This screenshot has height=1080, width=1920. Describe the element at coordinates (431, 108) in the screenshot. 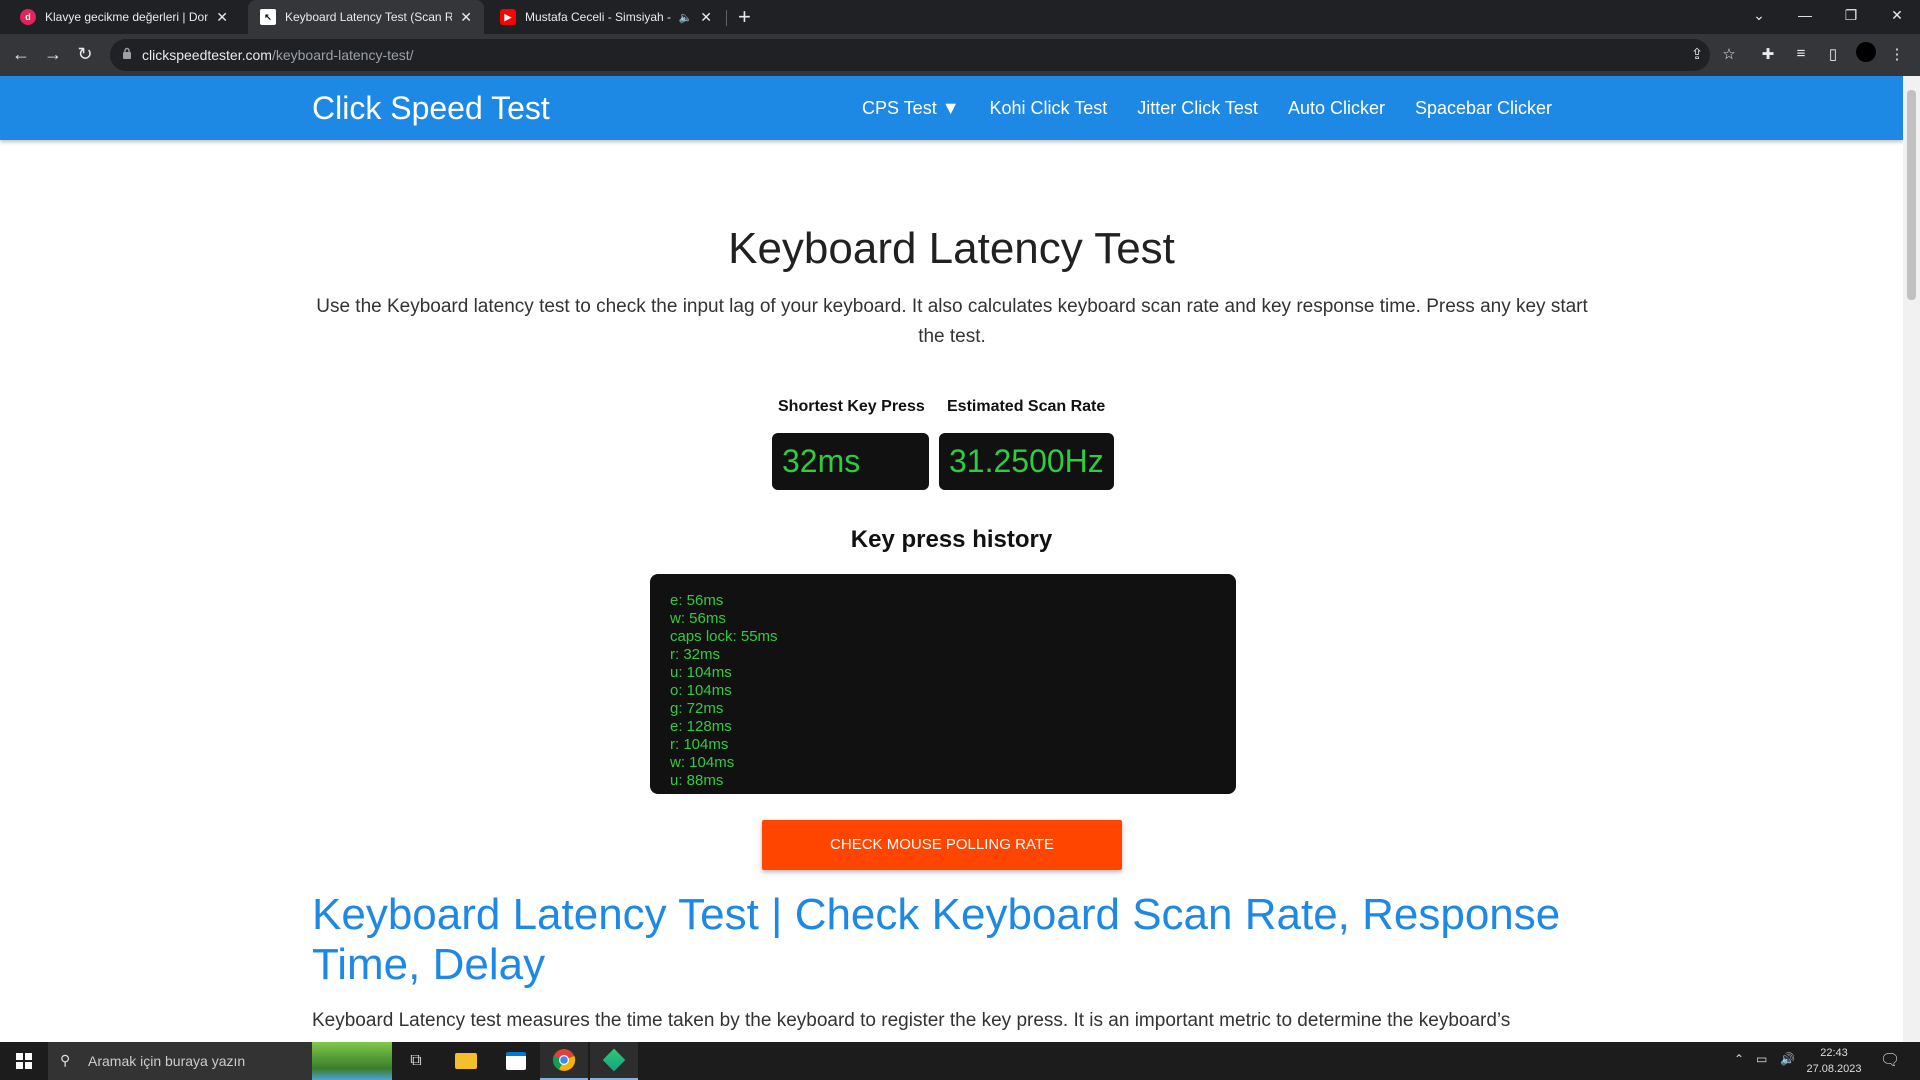

I see `site-brand: Click Speed Test` at that location.